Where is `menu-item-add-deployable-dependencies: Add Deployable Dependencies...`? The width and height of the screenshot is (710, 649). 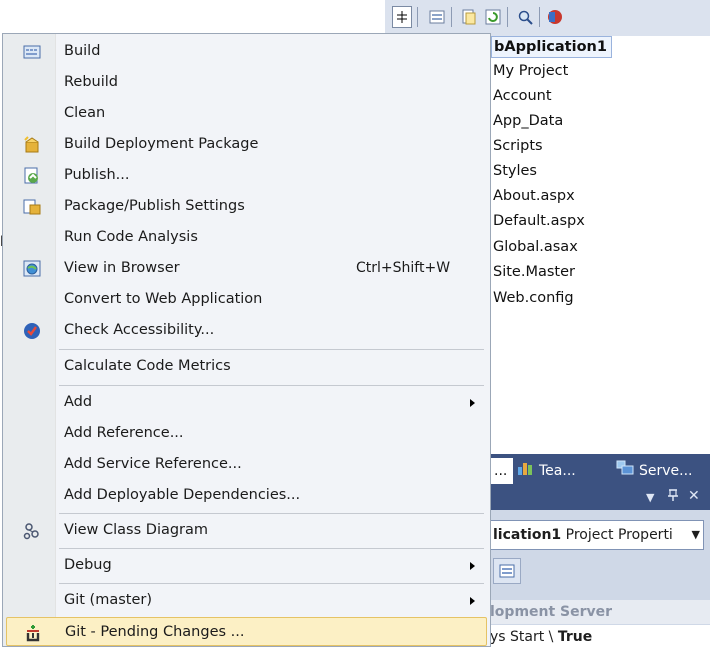 menu-item-add-deployable-dependencies: Add Deployable Dependencies... is located at coordinates (246, 495).